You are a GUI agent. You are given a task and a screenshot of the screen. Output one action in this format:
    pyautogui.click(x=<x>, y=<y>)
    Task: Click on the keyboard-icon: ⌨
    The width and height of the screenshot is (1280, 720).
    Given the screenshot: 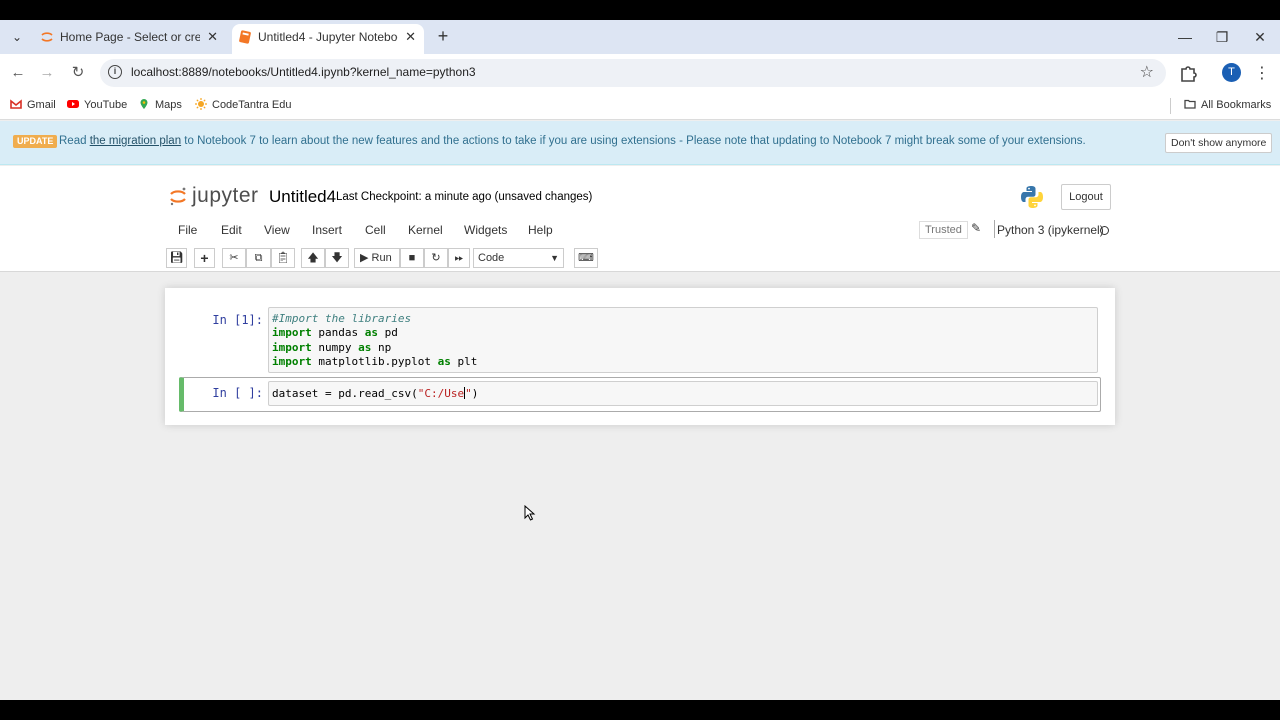 What is the action you would take?
    pyautogui.click(x=586, y=258)
    